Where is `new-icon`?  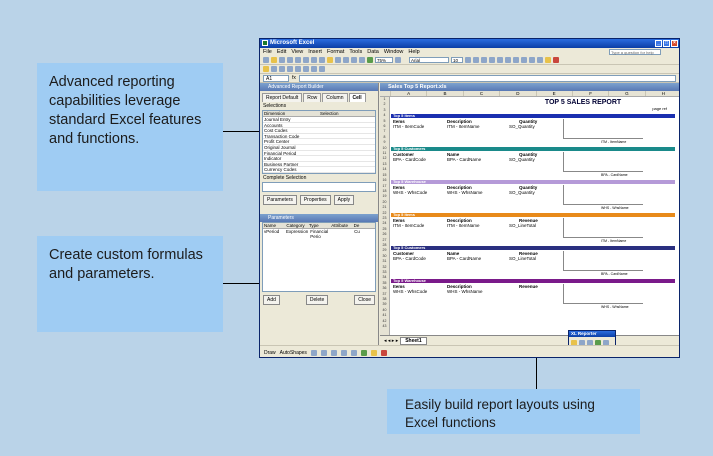
new-icon is located at coordinates (266, 60).